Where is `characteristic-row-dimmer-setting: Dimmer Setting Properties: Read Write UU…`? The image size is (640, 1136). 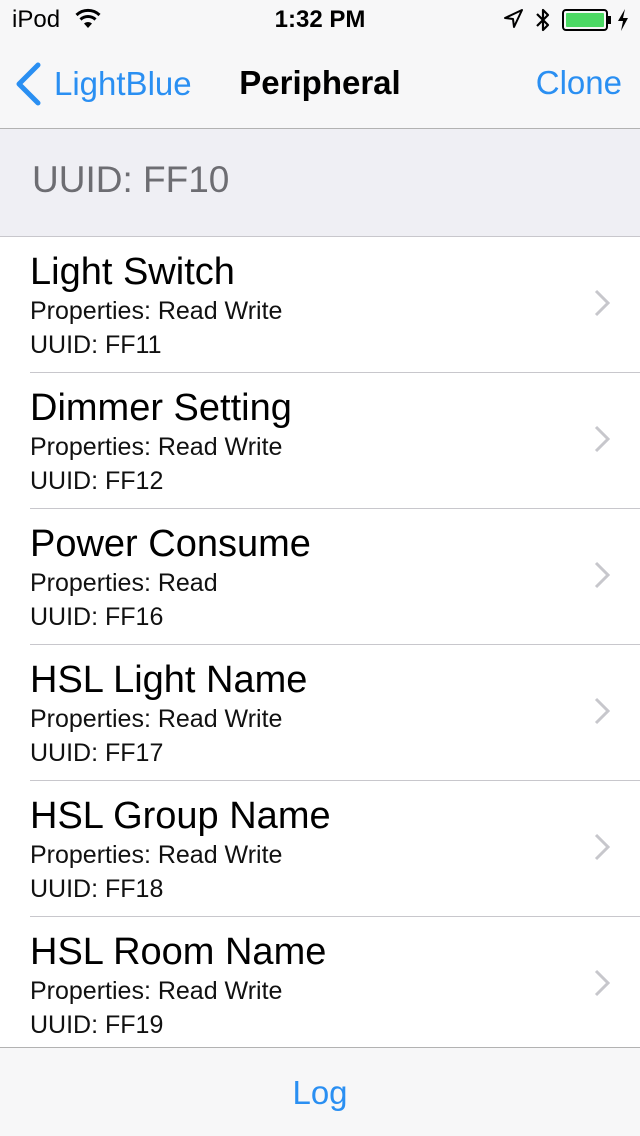
characteristic-row-dimmer-setting: Dimmer Setting Properties: Read Write UU… is located at coordinates (320, 441).